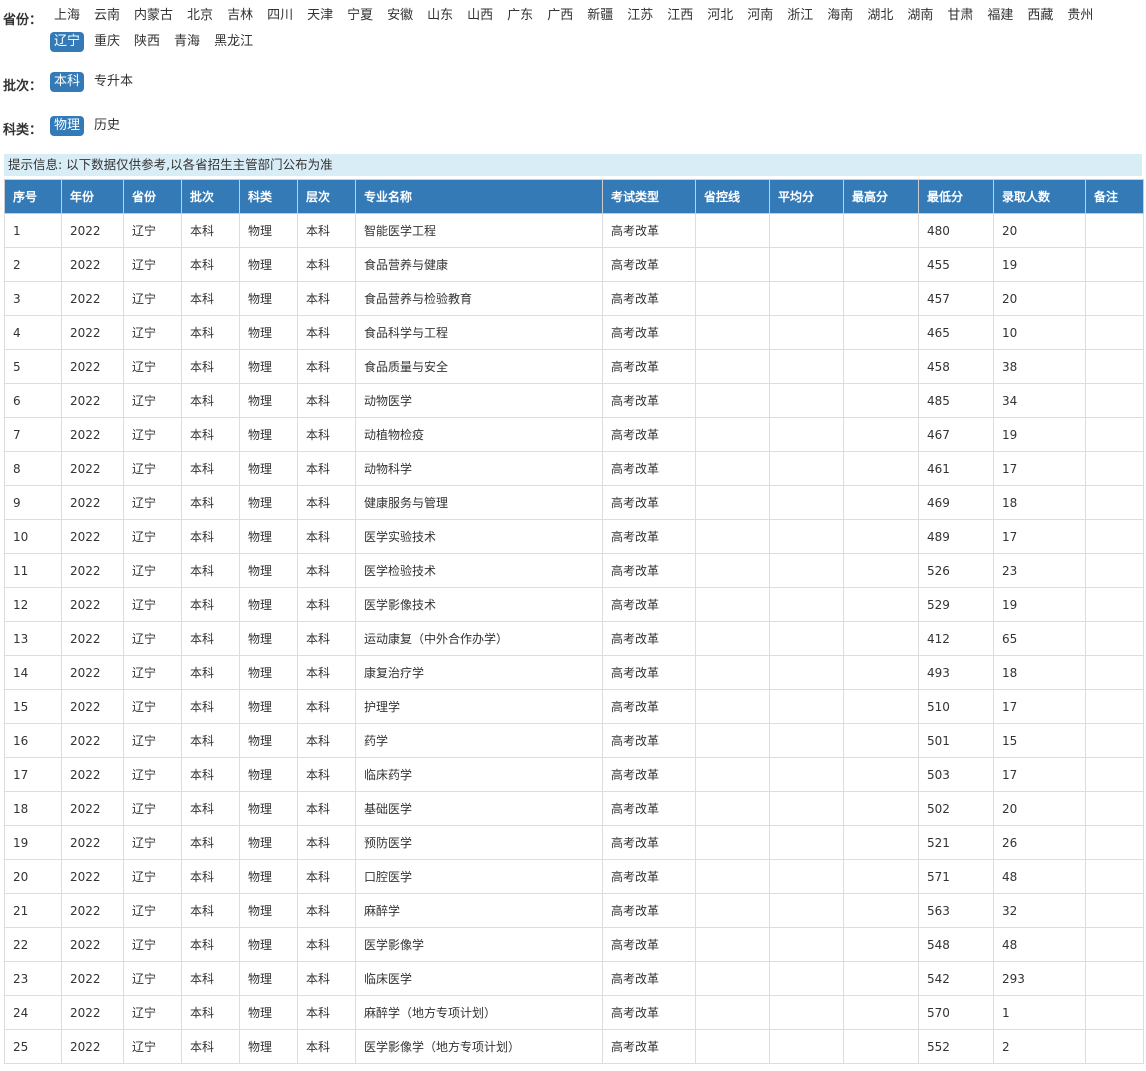  I want to click on province-option: 甘肃, so click(960, 16).